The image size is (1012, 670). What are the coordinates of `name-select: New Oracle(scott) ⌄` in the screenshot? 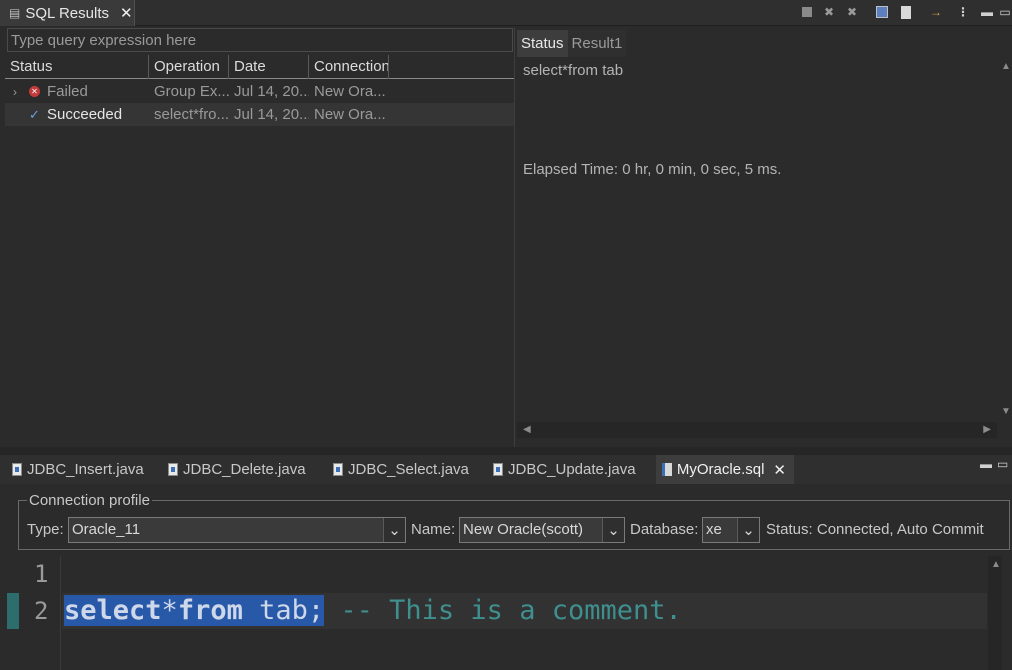 It's located at (542, 530).